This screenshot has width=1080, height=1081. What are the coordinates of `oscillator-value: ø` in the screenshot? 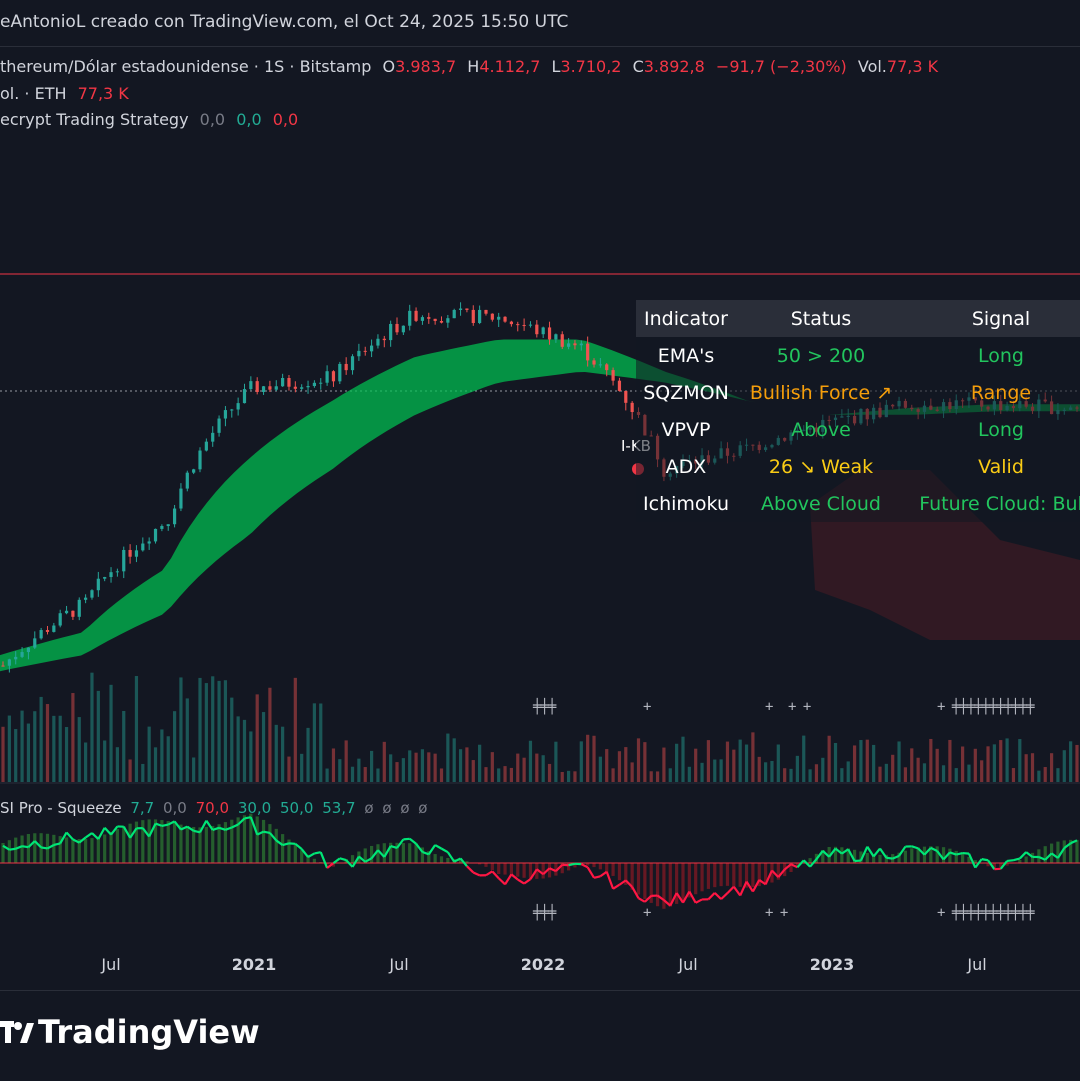 It's located at (404, 808).